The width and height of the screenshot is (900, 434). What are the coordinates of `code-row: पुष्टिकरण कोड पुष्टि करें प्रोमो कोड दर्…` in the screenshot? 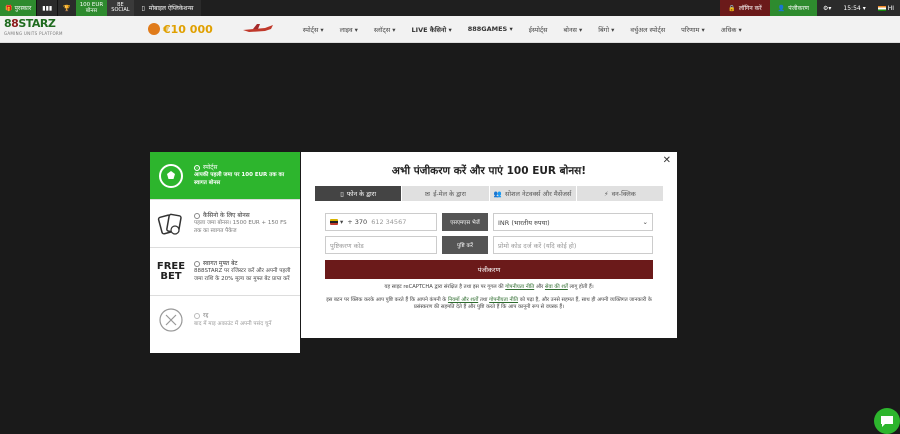 It's located at (489, 245).